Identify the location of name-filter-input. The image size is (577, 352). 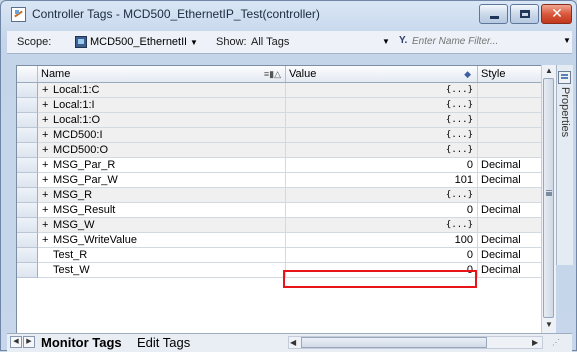
(487, 41).